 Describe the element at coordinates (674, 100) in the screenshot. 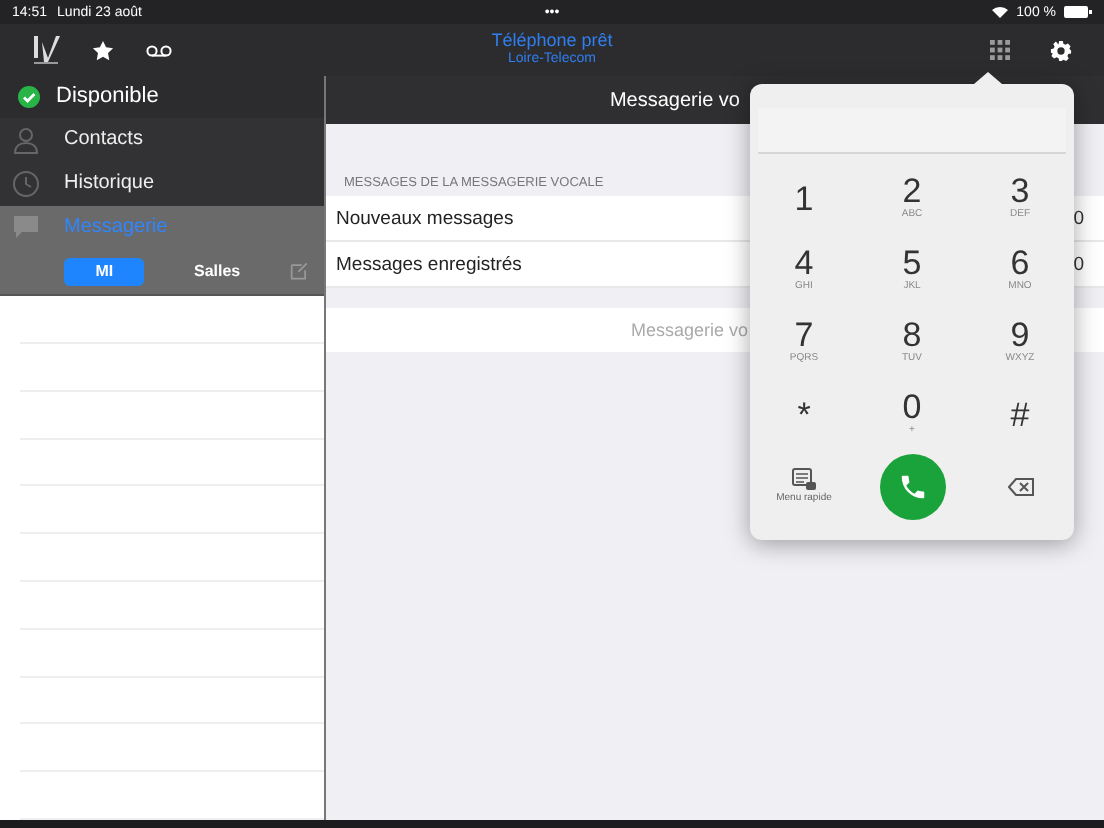

I see `page-title: Messagerie vo` at that location.